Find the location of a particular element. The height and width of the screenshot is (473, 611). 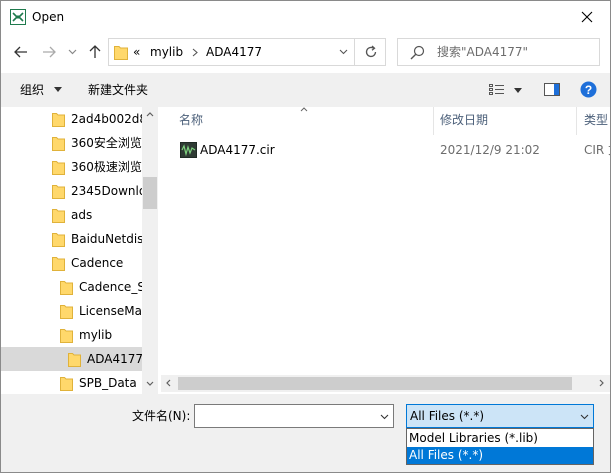

tree-item-label: Cadence_S is located at coordinates (112, 287).